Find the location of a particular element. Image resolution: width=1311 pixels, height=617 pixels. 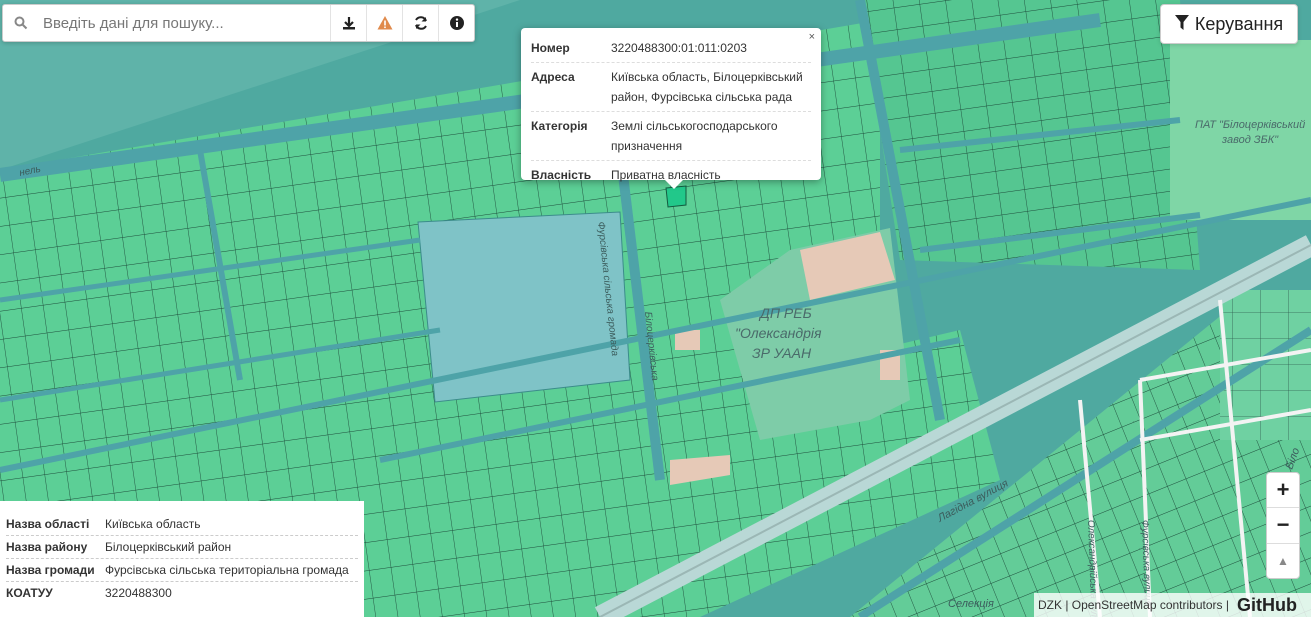

plant-label-2: завод ЗБК" is located at coordinates (1250, 140).